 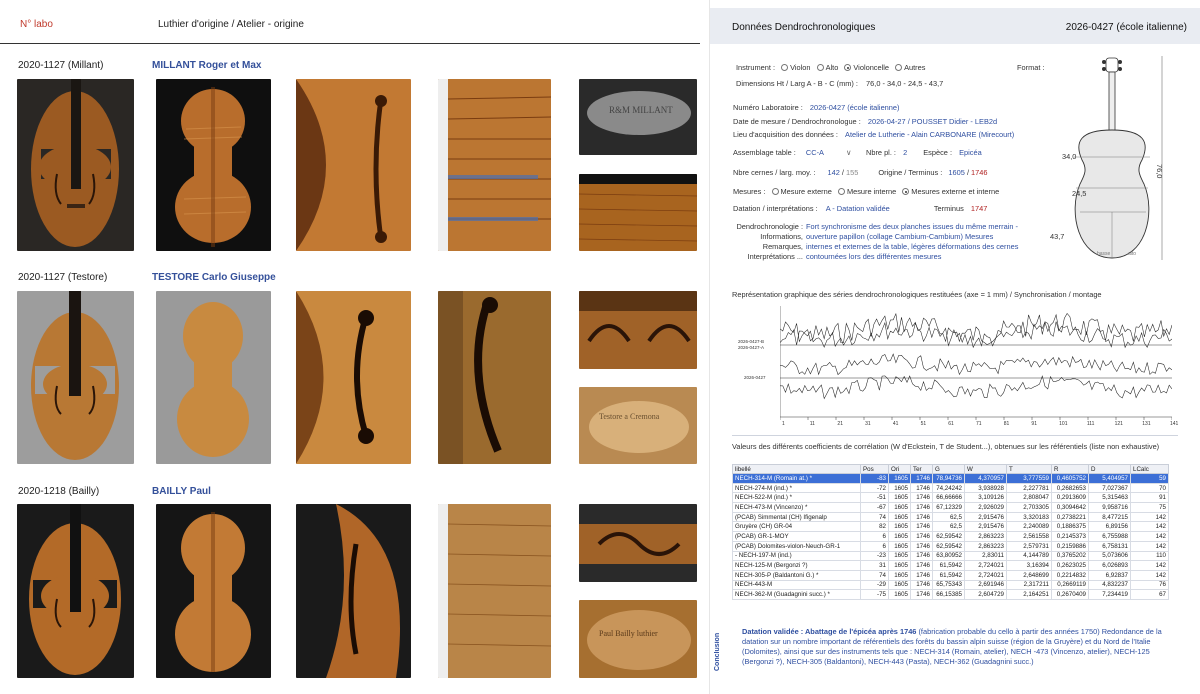 What do you see at coordinates (1070, 546) in the screenshot?
I see `table-cell: 0,2159886` at bounding box center [1070, 546].